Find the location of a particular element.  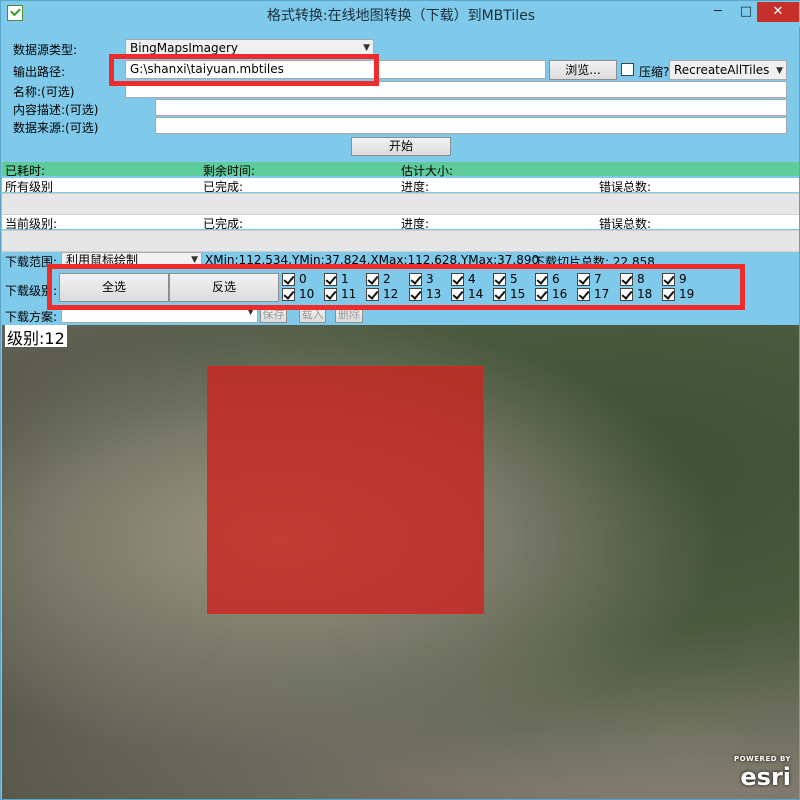

level-checkbox-label: 18 is located at coordinates (645, 294).